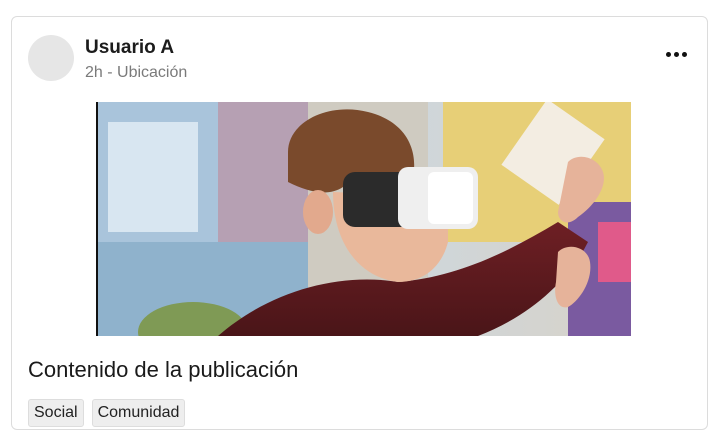 Image resolution: width=726 pixels, height=445 pixels. What do you see at coordinates (129, 48) in the screenshot?
I see `username: Usuario A` at bounding box center [129, 48].